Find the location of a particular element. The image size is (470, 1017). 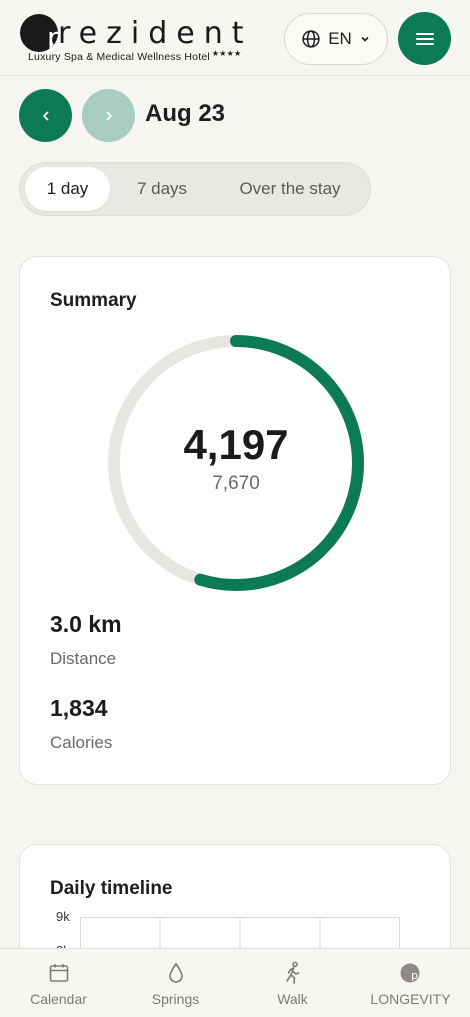

tab-over-the-stay: Over the stay is located at coordinates (290, 189).